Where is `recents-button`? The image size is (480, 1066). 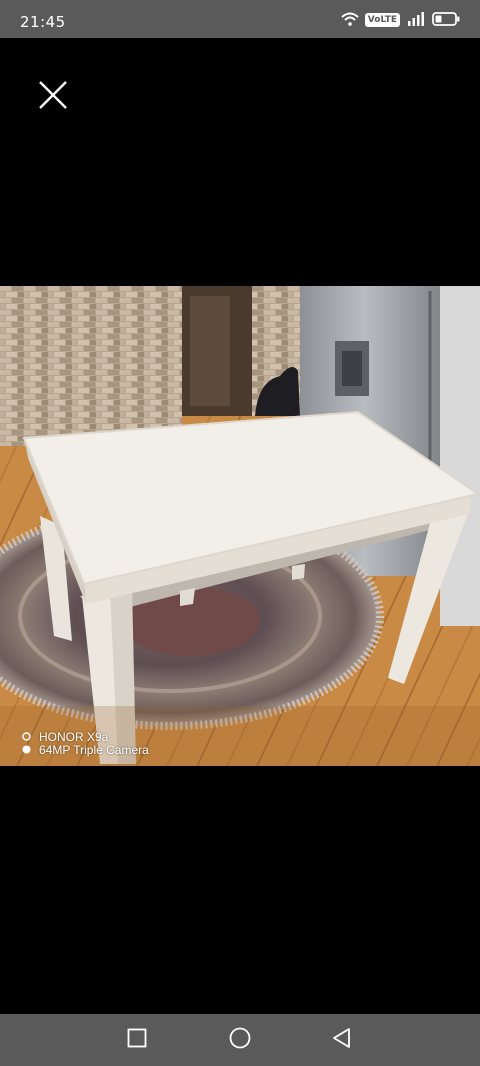 recents-button is located at coordinates (137, 1040).